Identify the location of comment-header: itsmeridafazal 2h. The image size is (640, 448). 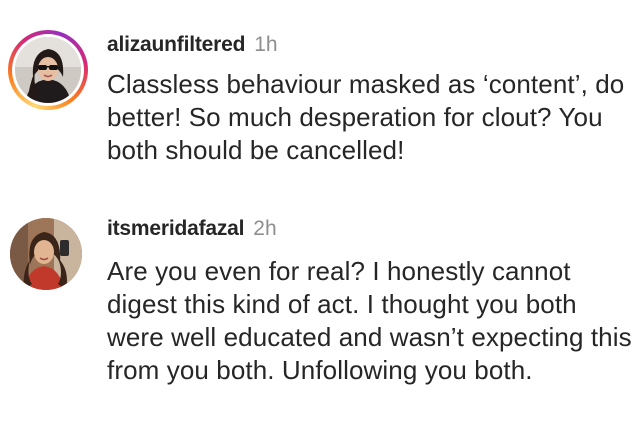
(192, 229).